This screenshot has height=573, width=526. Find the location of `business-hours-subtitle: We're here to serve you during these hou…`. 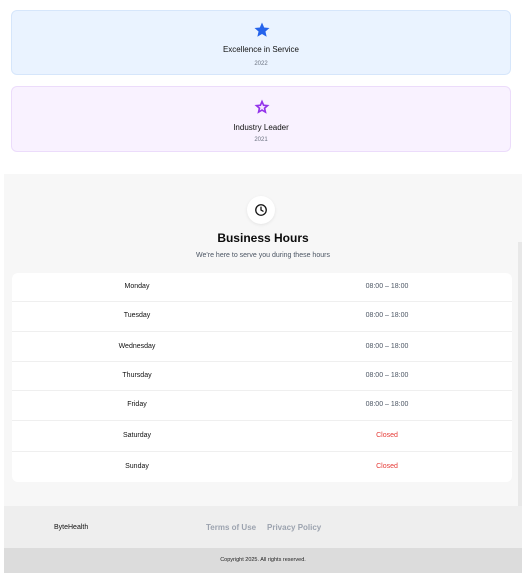

business-hours-subtitle: We're here to serve you during these hou… is located at coordinates (263, 255).